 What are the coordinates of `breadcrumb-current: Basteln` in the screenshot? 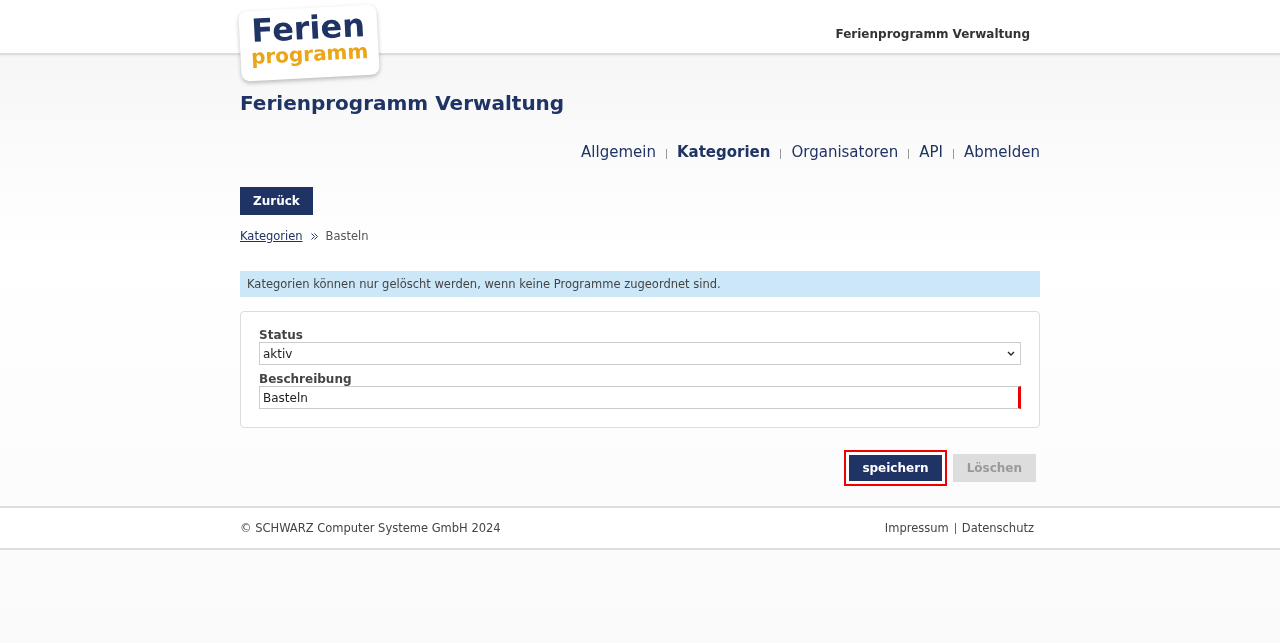 It's located at (347, 236).